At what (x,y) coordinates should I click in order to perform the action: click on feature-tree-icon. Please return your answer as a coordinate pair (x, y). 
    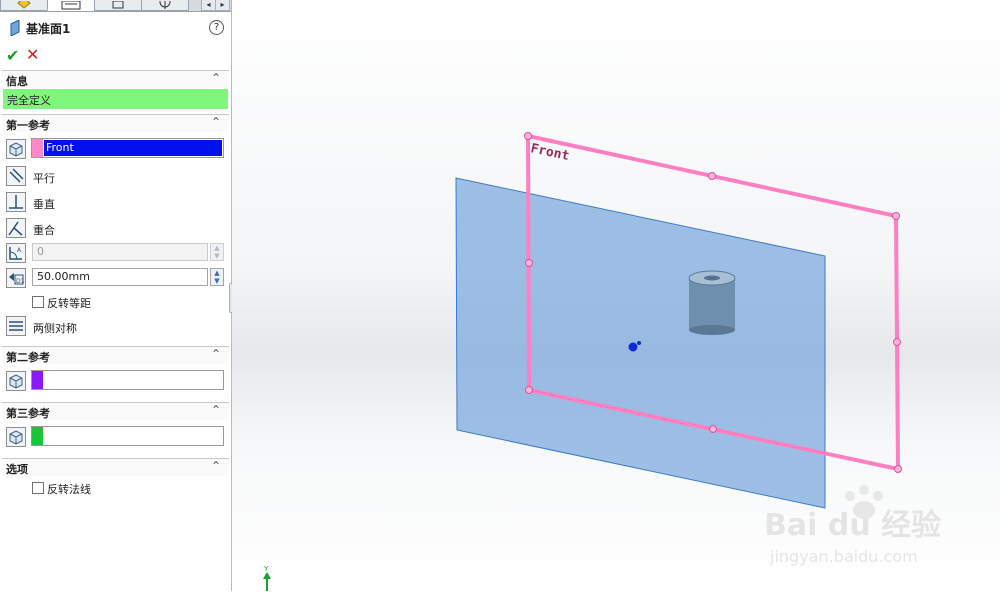
    Looking at the image, I should click on (24, 4).